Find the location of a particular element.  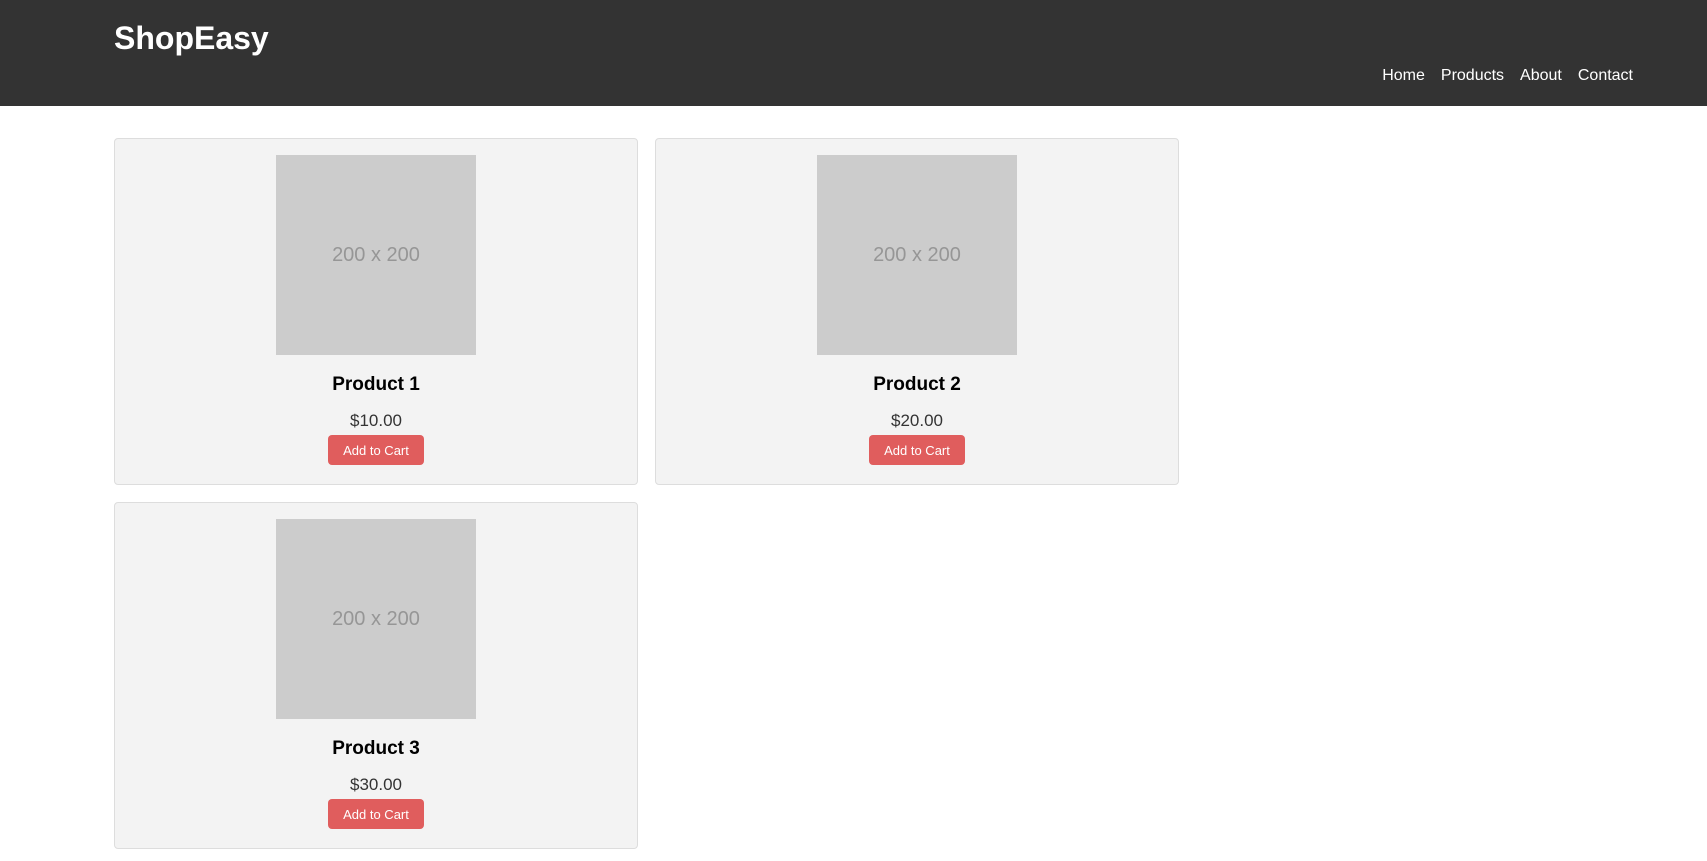

site-header: ShopEasy Home Products About Contact is located at coordinates (853, 53).